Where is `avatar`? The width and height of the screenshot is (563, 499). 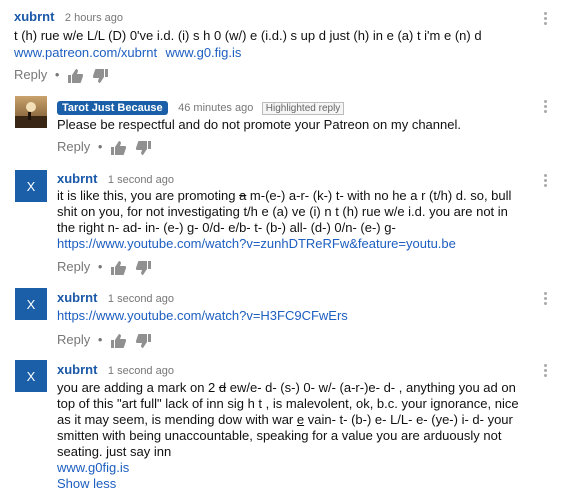 avatar is located at coordinates (31, 112).